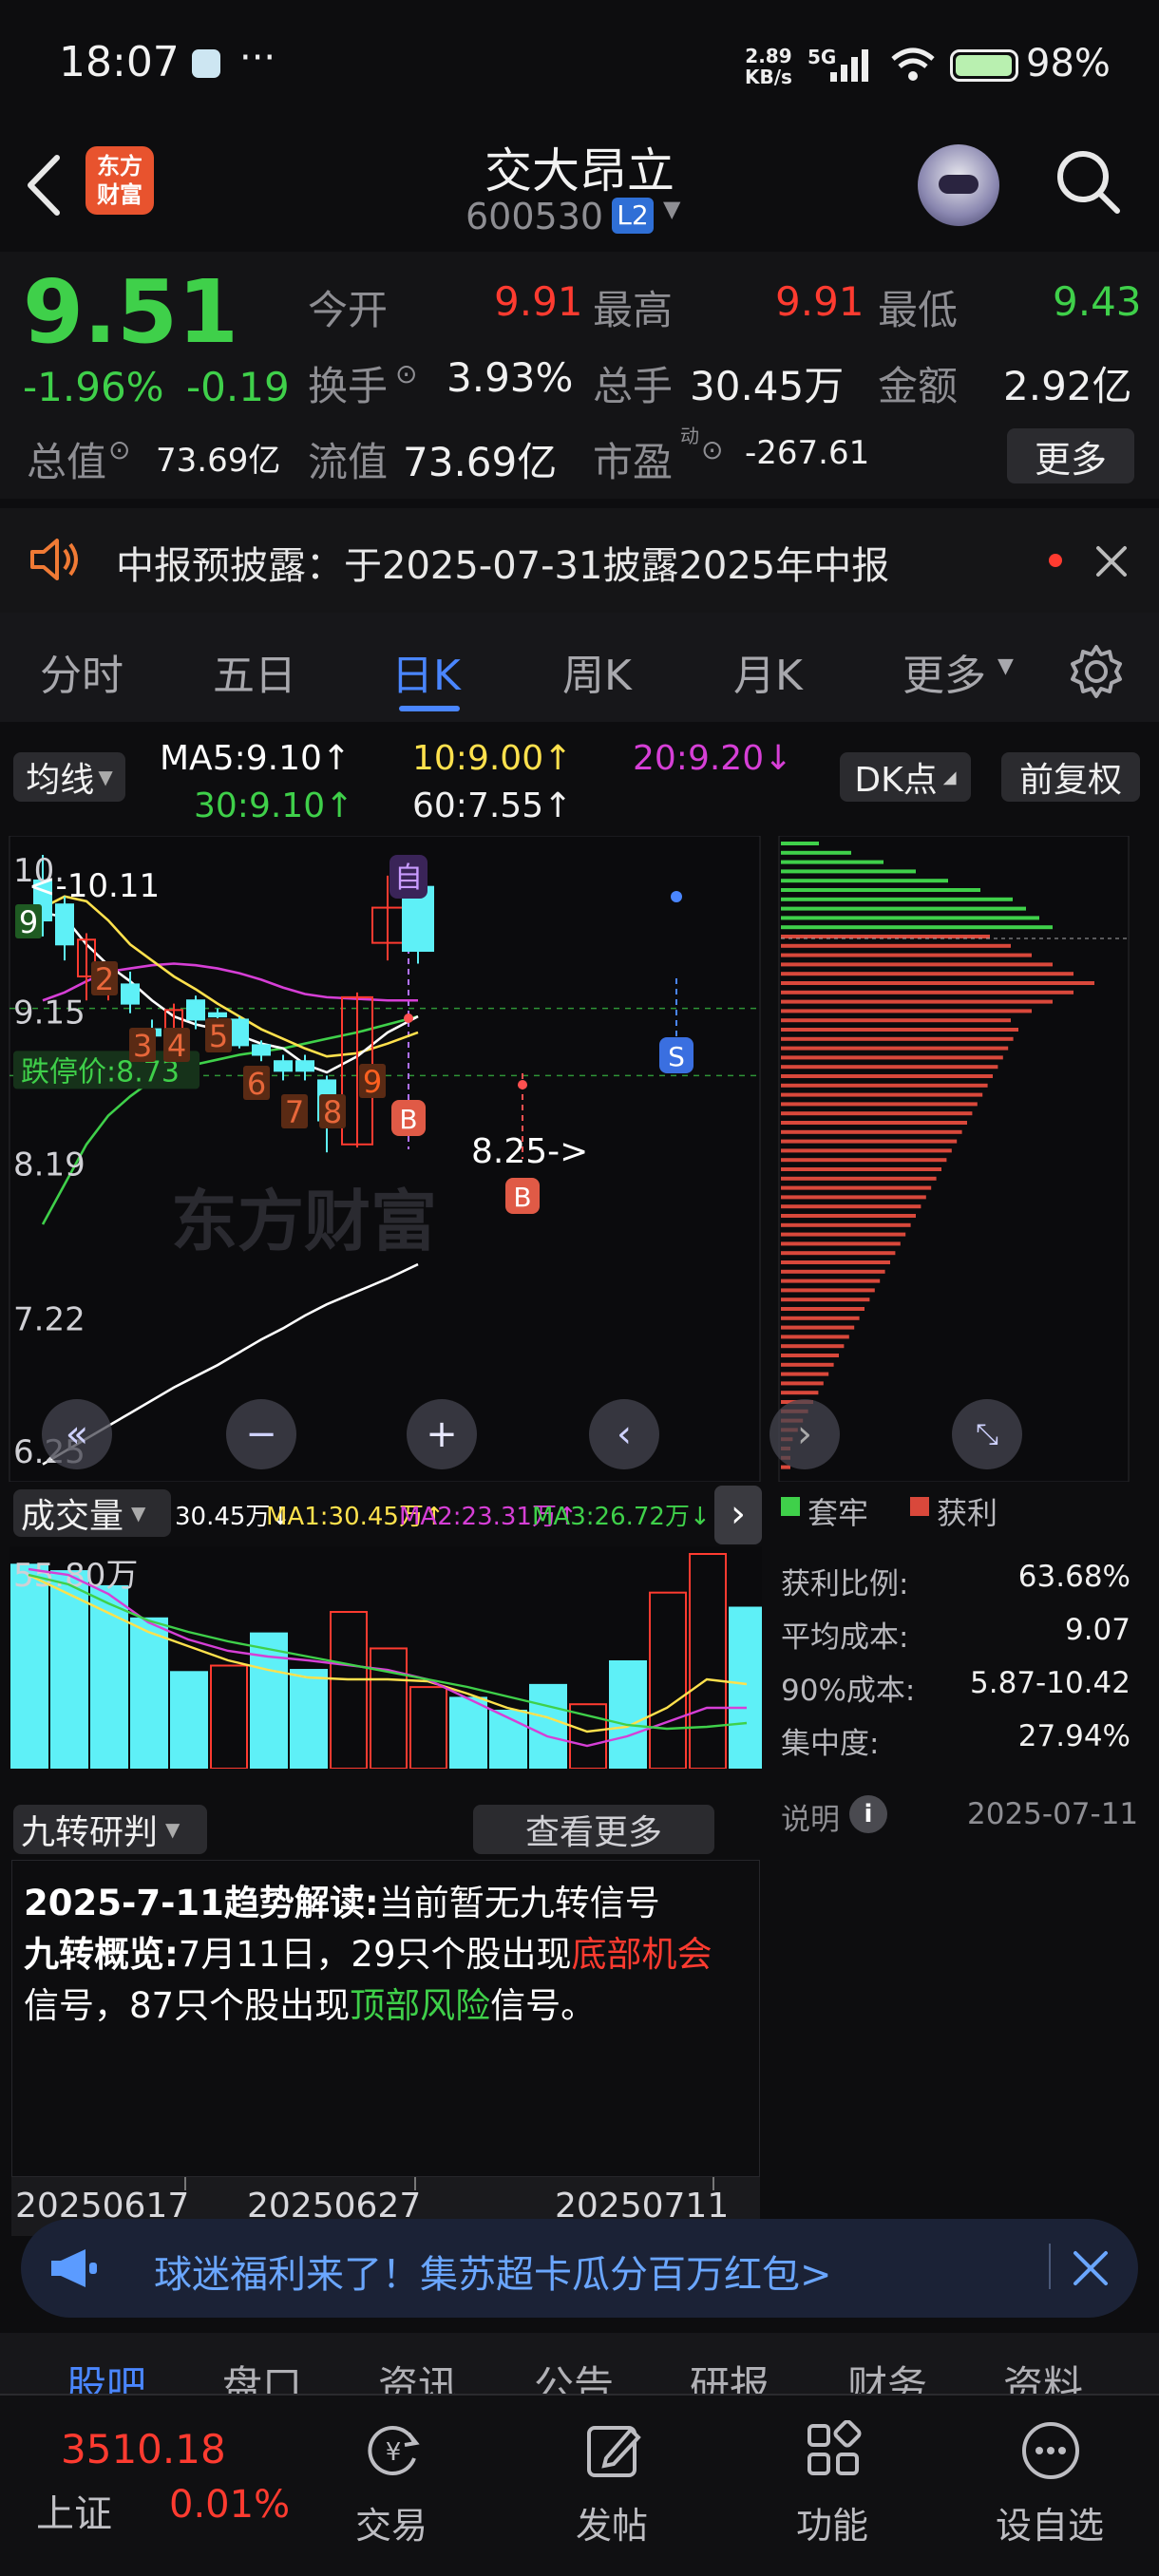  What do you see at coordinates (1096, 671) in the screenshot?
I see `gear-icon` at bounding box center [1096, 671].